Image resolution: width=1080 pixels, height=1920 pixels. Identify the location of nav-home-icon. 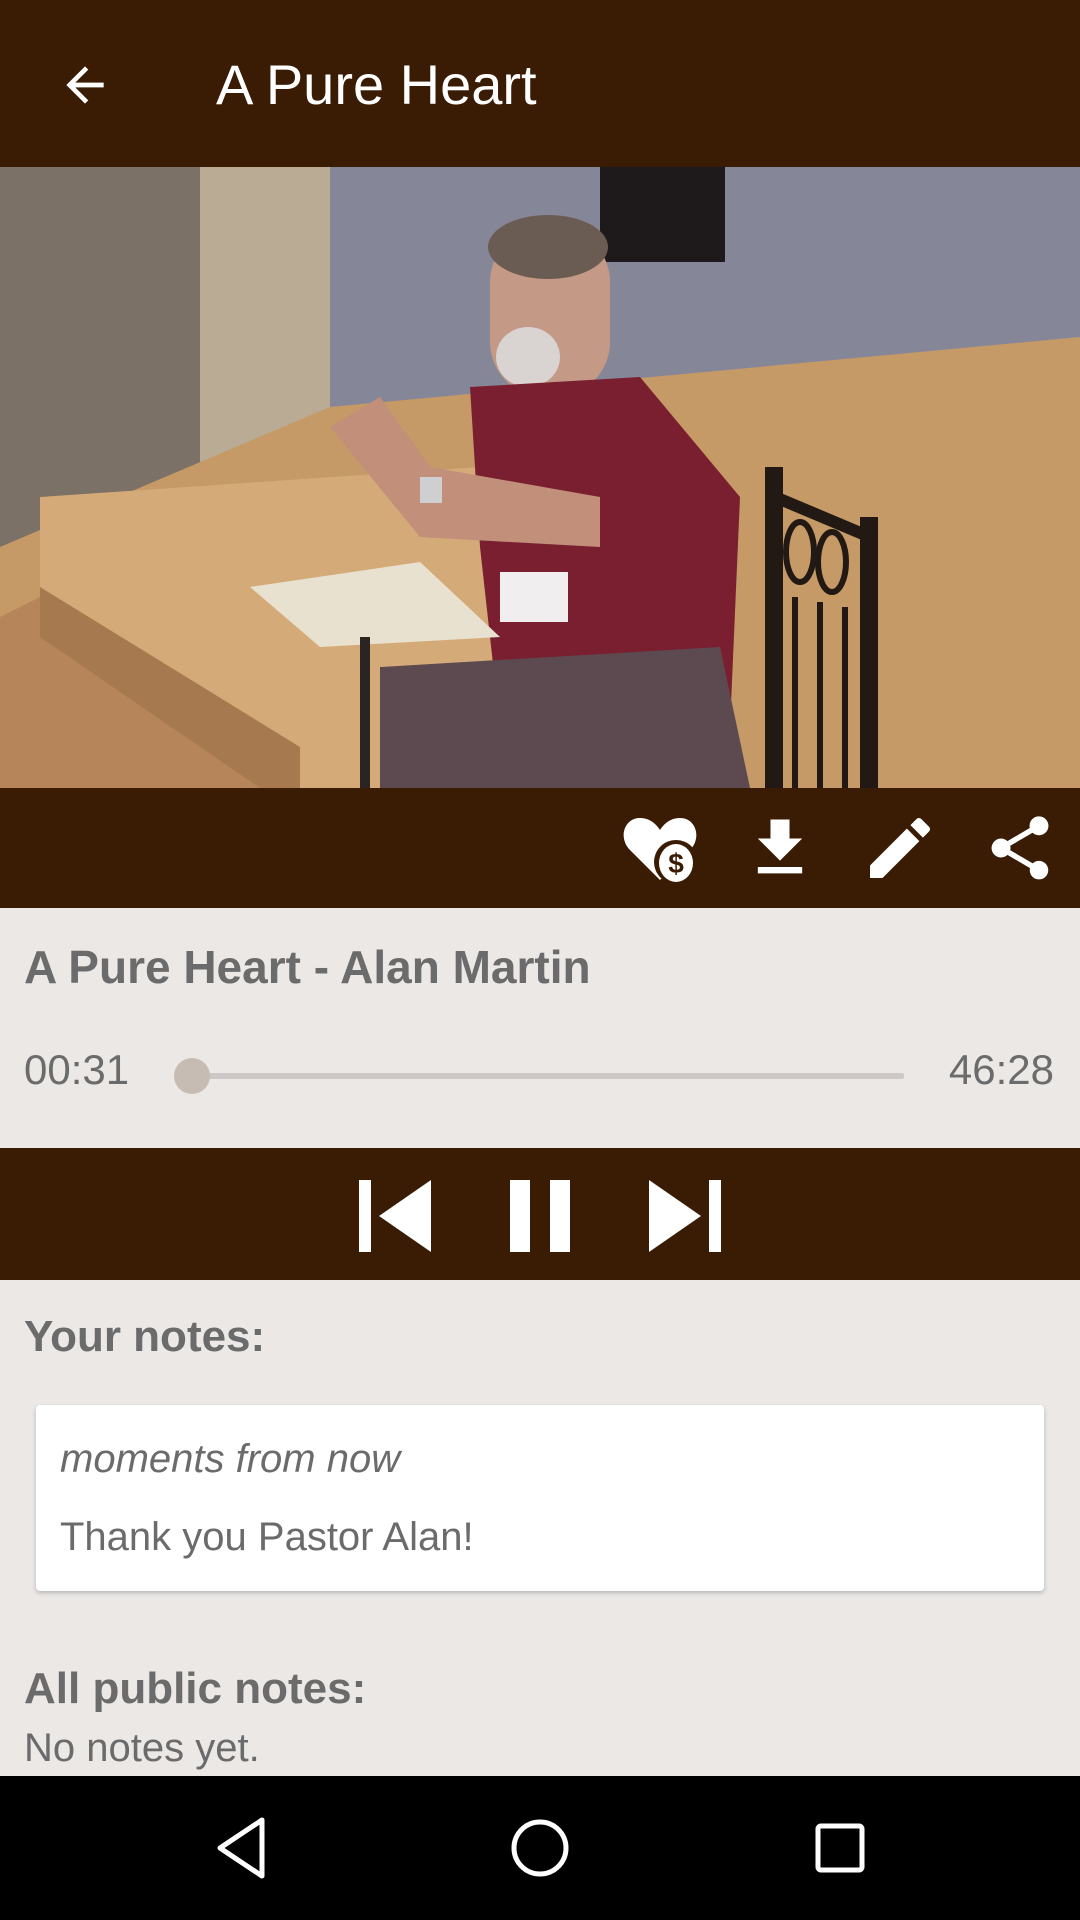
(540, 1848).